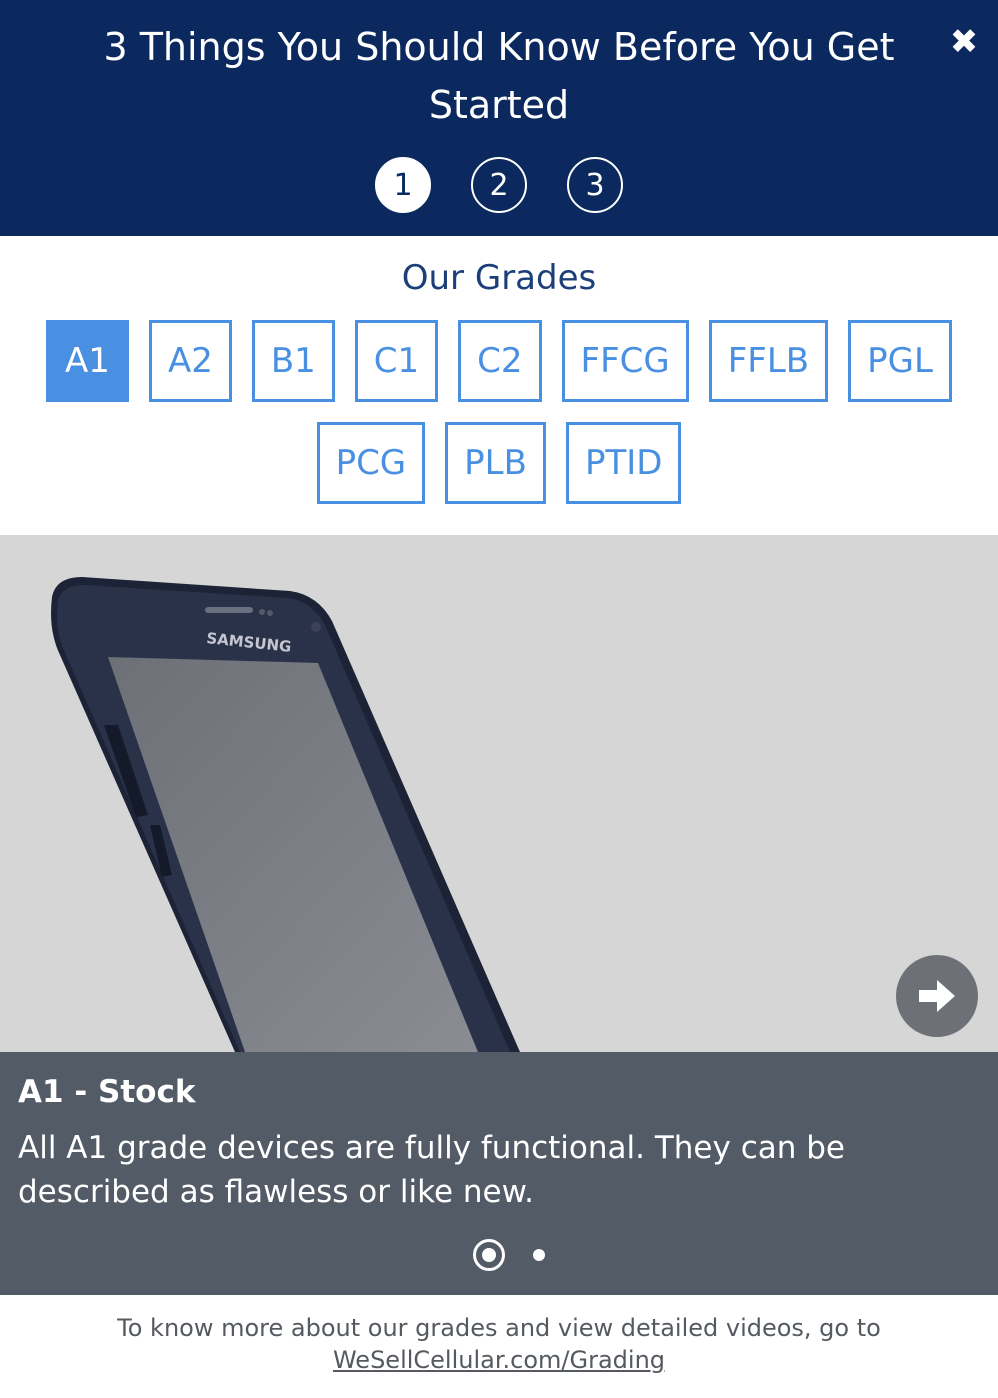  I want to click on grade-tab-fflb: FFLB, so click(768, 361).